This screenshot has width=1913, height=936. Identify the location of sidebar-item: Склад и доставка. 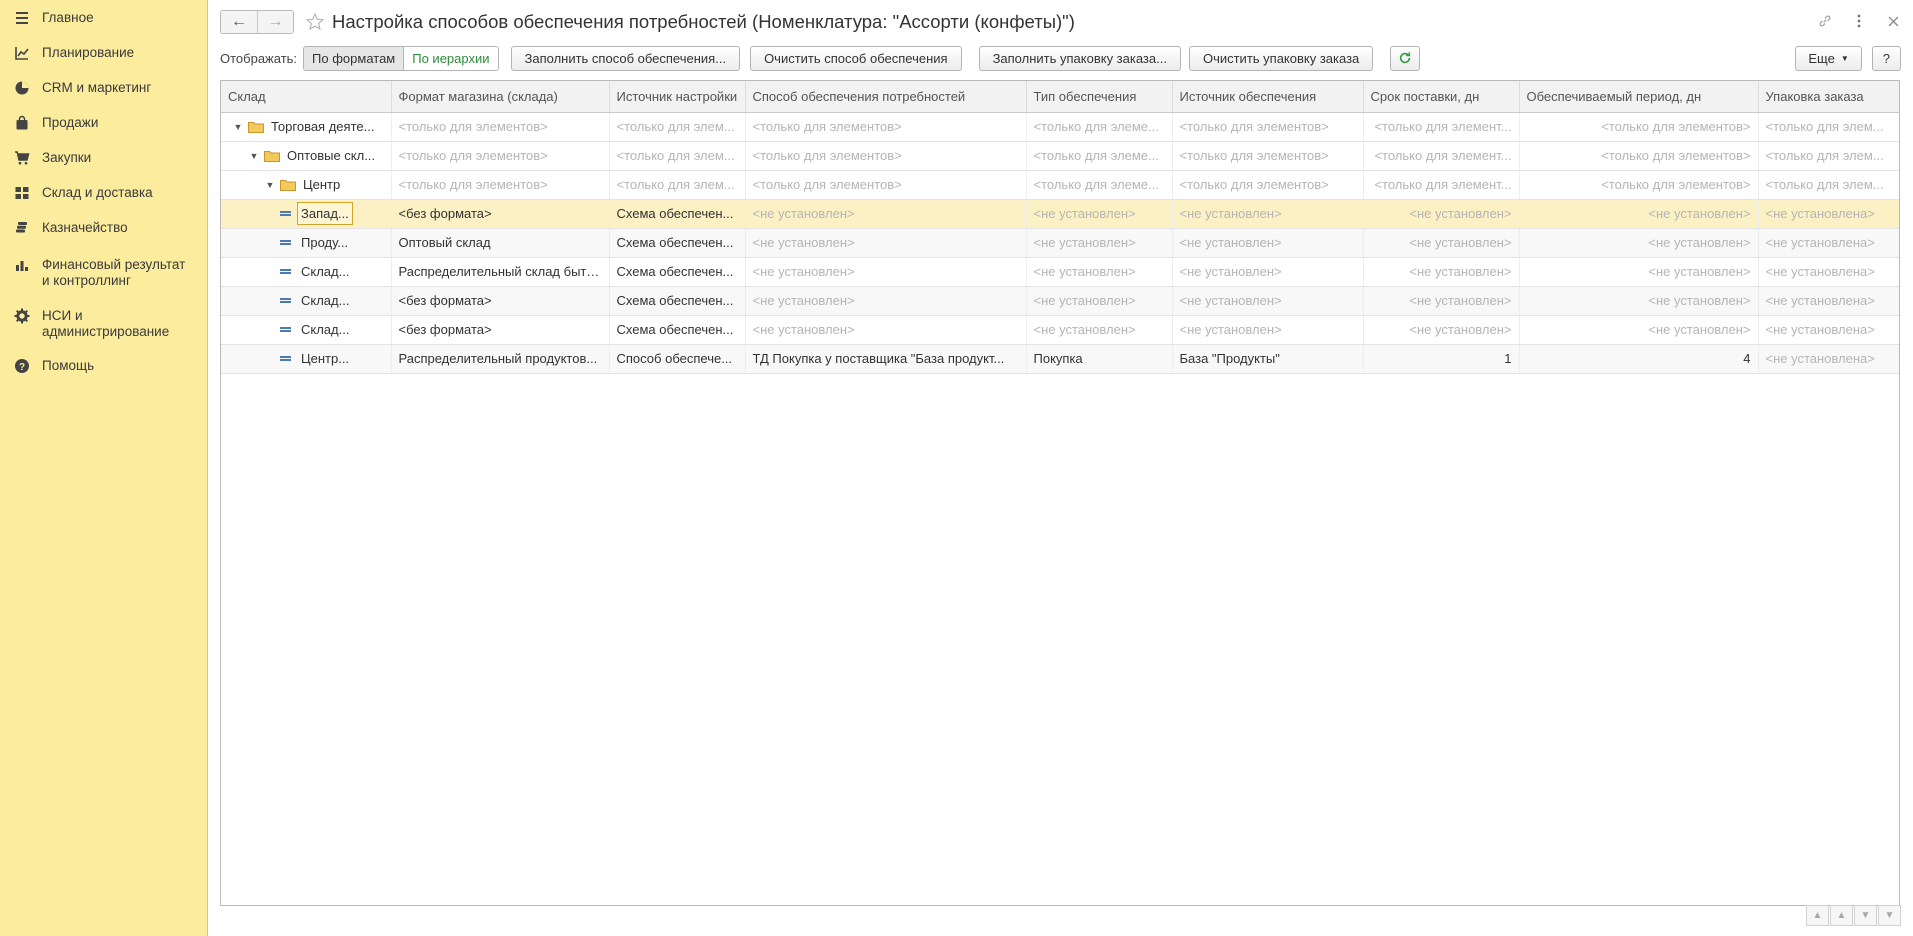
(102, 193).